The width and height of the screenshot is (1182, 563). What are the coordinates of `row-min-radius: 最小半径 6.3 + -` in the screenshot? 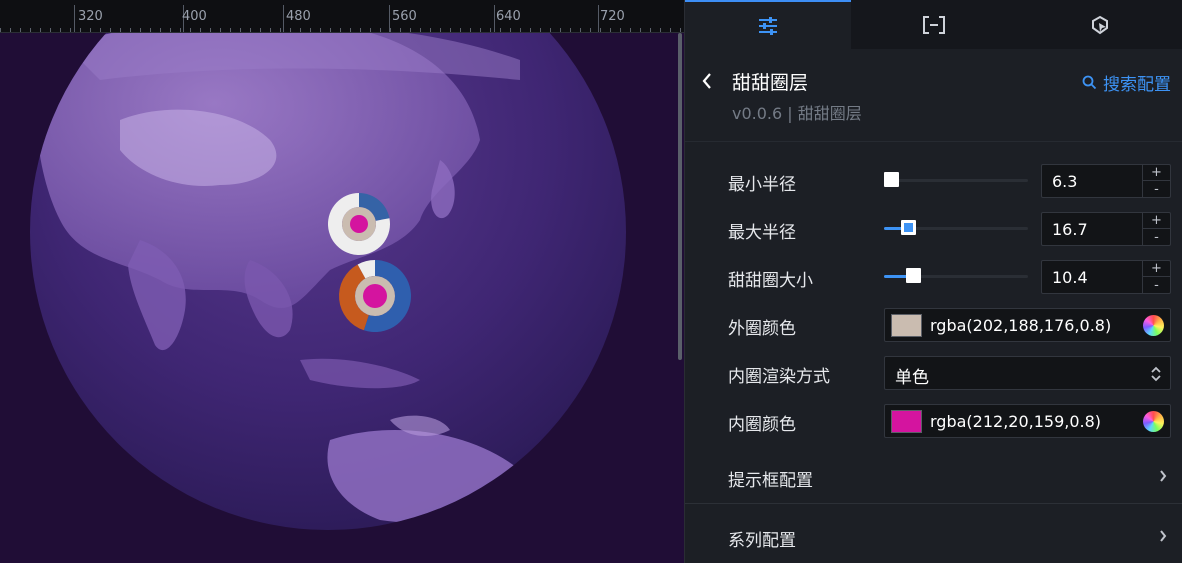 It's located at (933, 181).